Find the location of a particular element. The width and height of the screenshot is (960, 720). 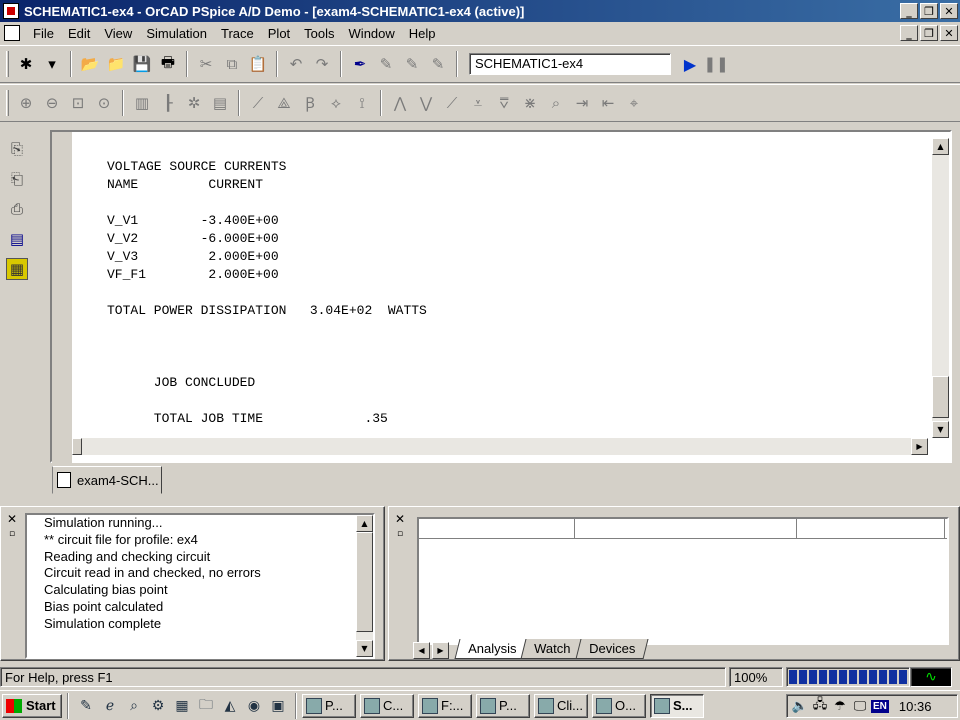

log-scroll-down-button: ▼ is located at coordinates (364, 648).